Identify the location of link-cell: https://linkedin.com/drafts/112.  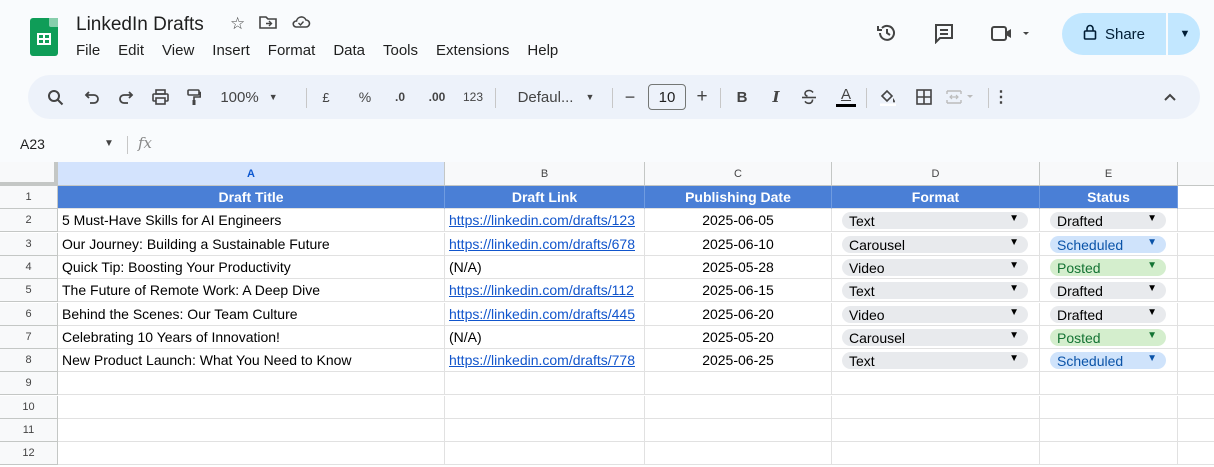
(545, 290).